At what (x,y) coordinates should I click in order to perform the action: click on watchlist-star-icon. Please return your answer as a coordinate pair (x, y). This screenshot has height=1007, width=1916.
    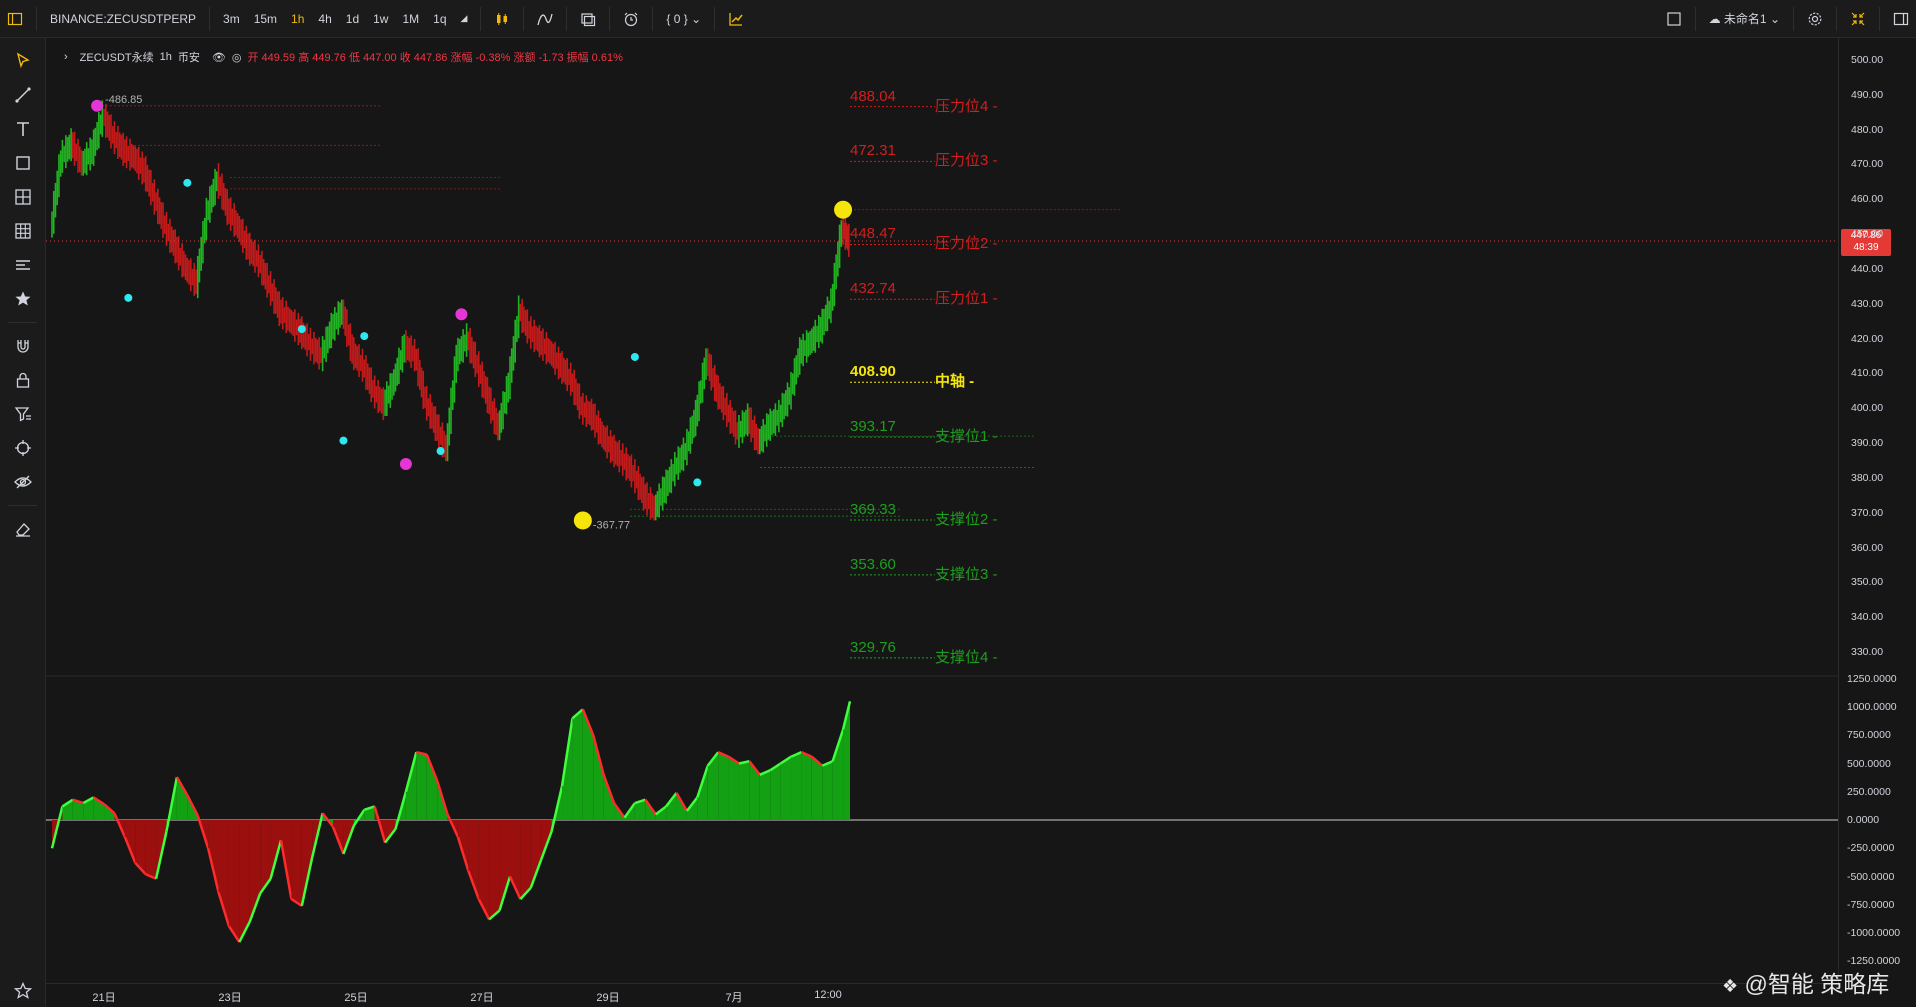
    Looking at the image, I should click on (23, 990).